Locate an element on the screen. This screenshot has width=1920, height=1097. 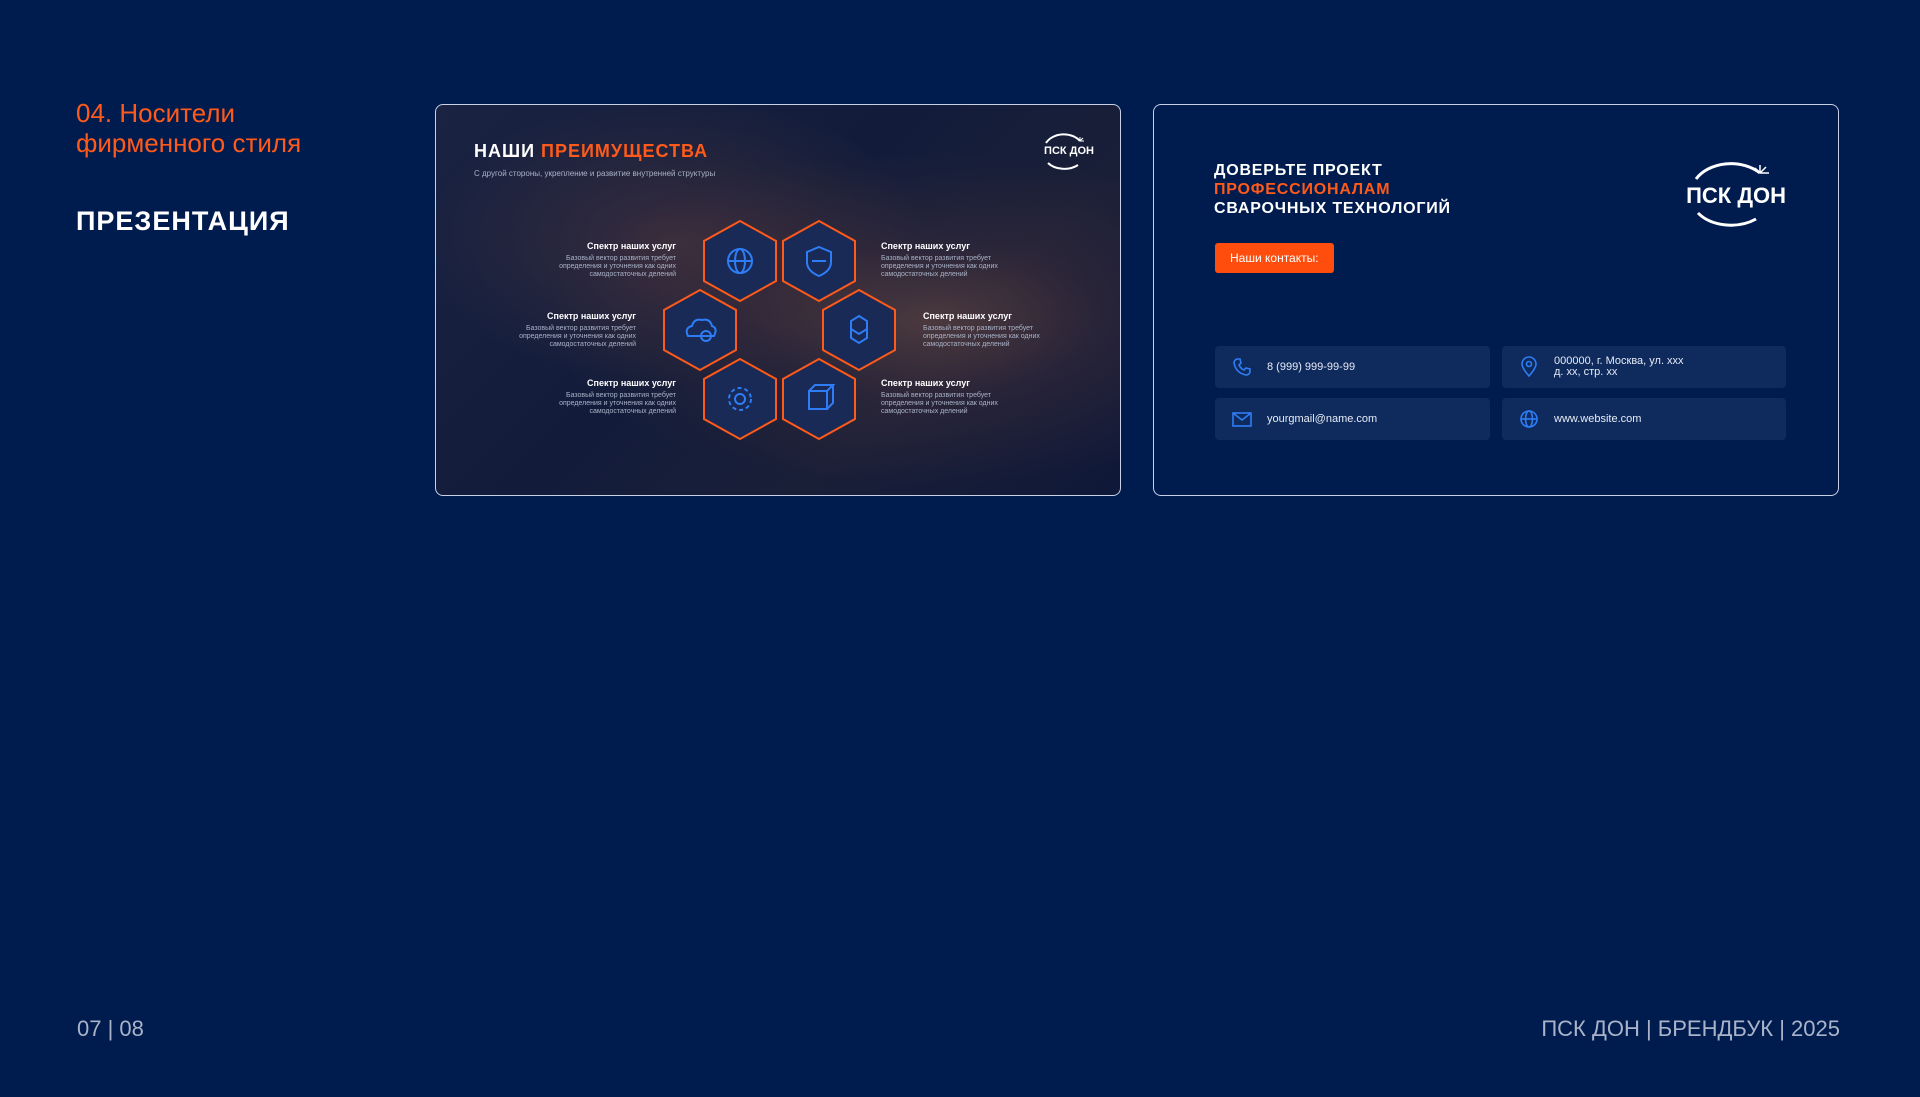
contact-email: yourgmail@name.com is located at coordinates (1352, 419).